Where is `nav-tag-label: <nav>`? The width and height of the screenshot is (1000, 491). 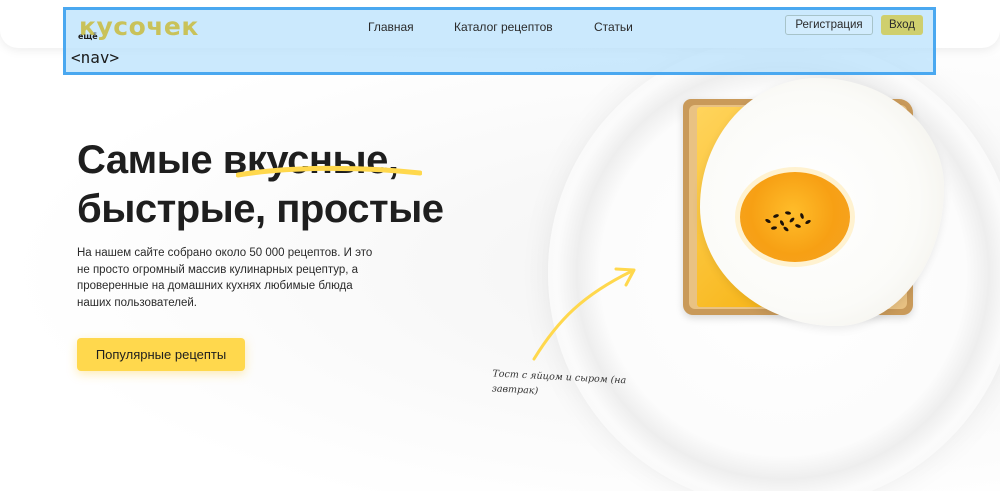
nav-tag-label: <nav> is located at coordinates (95, 57).